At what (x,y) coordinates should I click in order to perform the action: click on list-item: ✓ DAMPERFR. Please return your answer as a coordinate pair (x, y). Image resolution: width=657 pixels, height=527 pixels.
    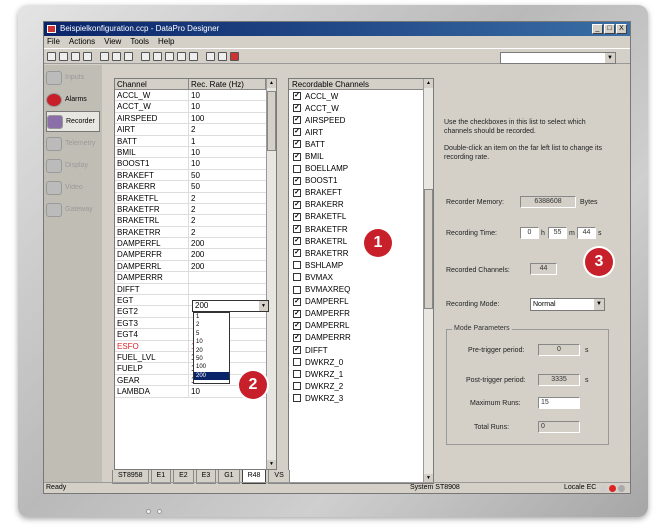
    Looking at the image, I should click on (361, 314).